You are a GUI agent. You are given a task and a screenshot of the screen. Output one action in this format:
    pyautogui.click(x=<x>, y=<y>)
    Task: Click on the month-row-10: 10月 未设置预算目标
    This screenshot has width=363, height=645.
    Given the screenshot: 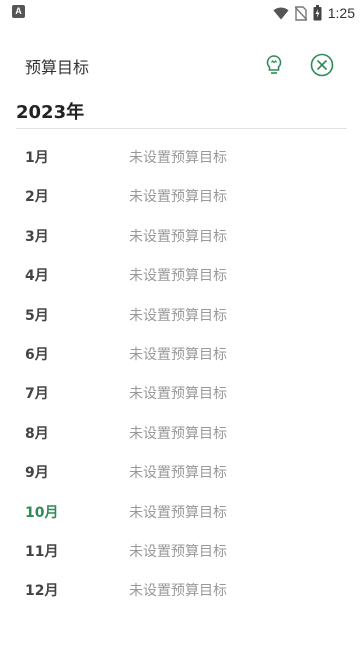 What is the action you would take?
    pyautogui.click(x=181, y=511)
    